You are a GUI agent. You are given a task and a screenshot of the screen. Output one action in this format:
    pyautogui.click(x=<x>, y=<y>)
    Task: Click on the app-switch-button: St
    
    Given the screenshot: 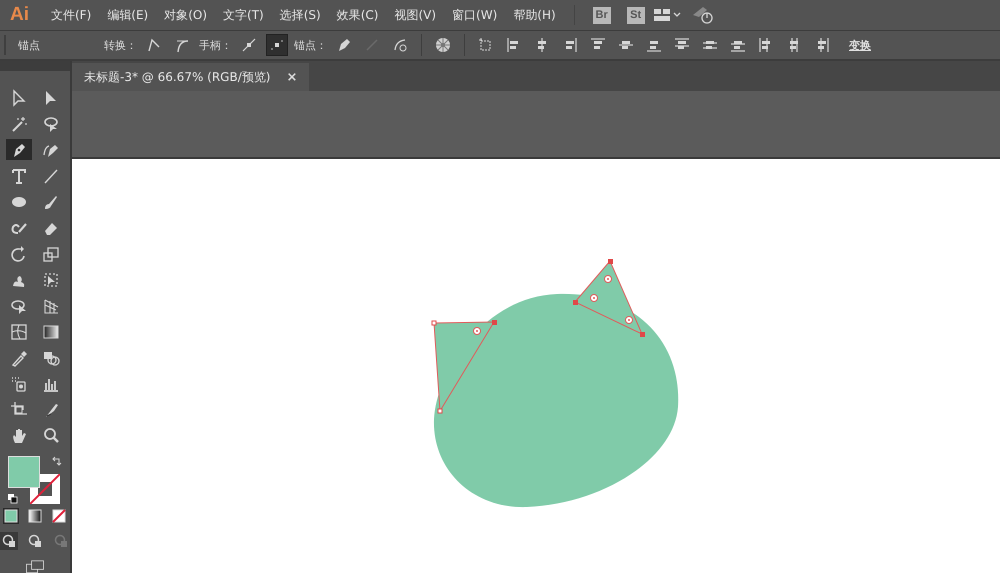 What is the action you would take?
    pyautogui.click(x=635, y=15)
    